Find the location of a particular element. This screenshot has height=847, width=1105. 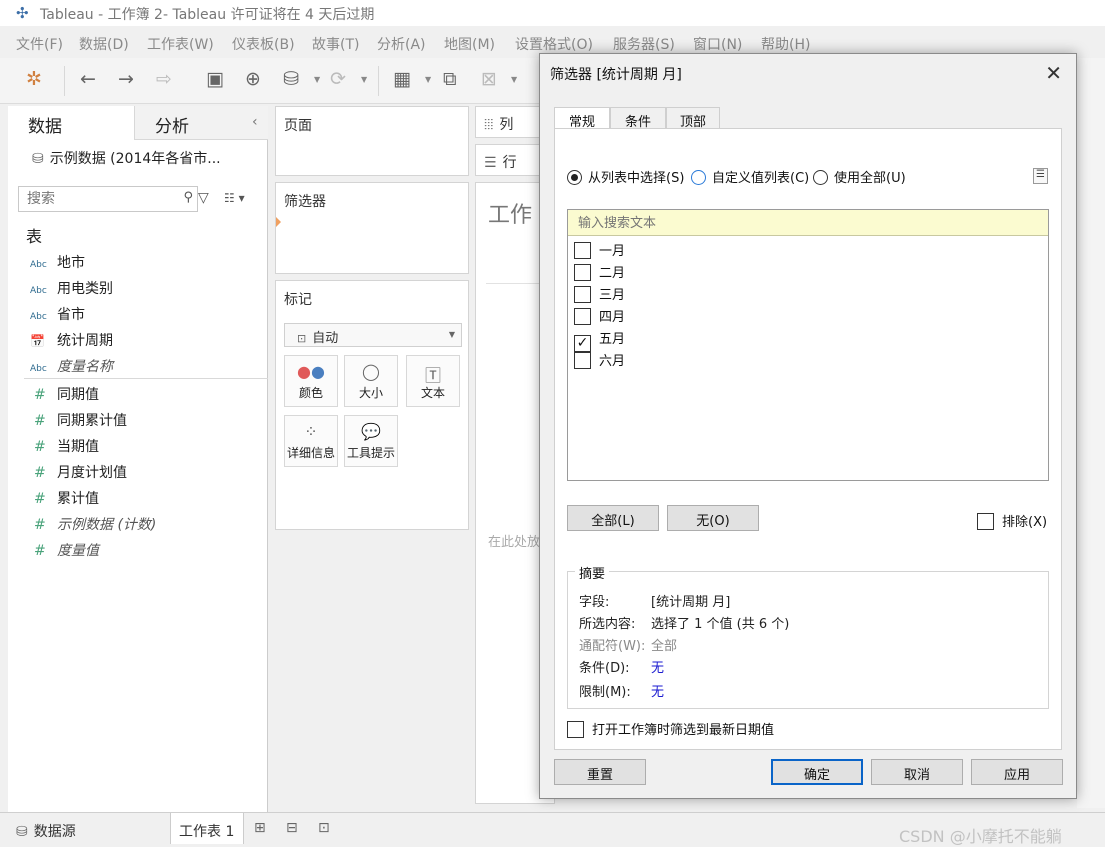

mark-type-dropdown: ⊡ 自动 ▼ is located at coordinates (373, 335).